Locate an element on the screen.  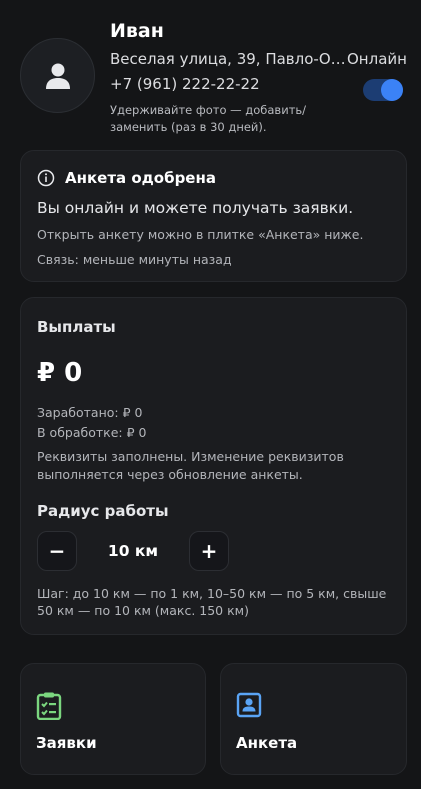
online-label: Онлайн is located at coordinates (377, 59).